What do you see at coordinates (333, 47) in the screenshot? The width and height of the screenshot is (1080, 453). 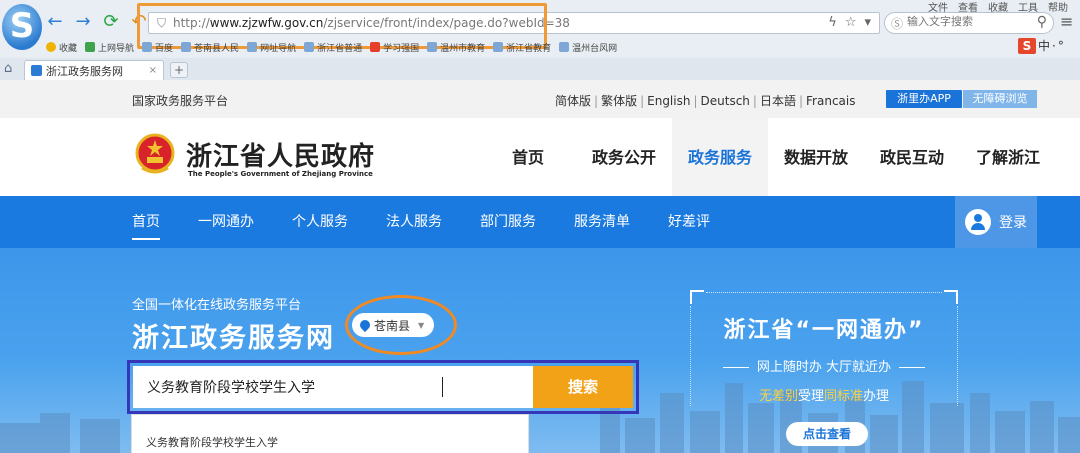 I see `bookmark-item: 浙江省普通` at bounding box center [333, 47].